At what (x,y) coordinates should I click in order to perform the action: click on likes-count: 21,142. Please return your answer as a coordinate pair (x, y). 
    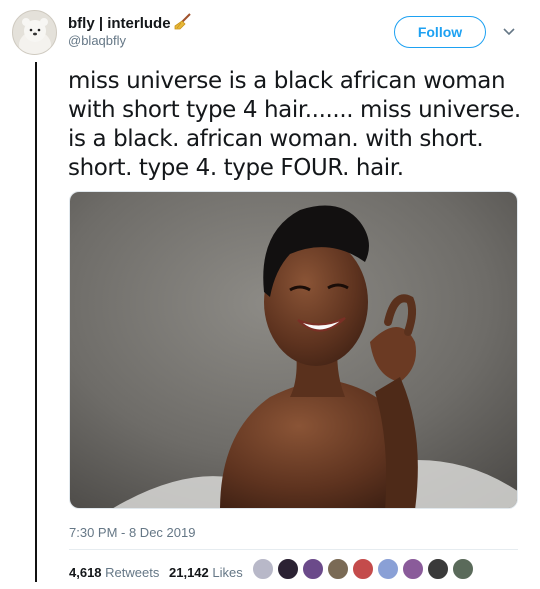
    Looking at the image, I should click on (189, 572).